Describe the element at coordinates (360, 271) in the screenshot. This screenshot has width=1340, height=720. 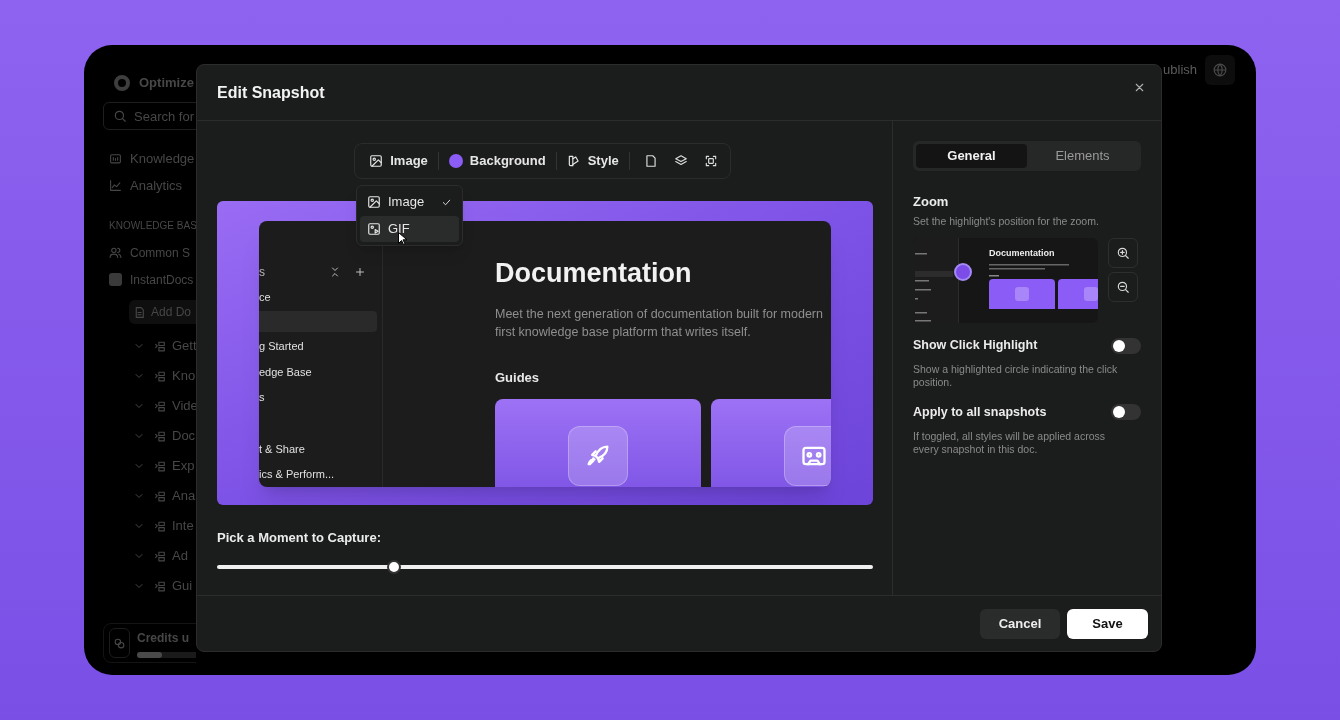
I see `plus-icon` at that location.